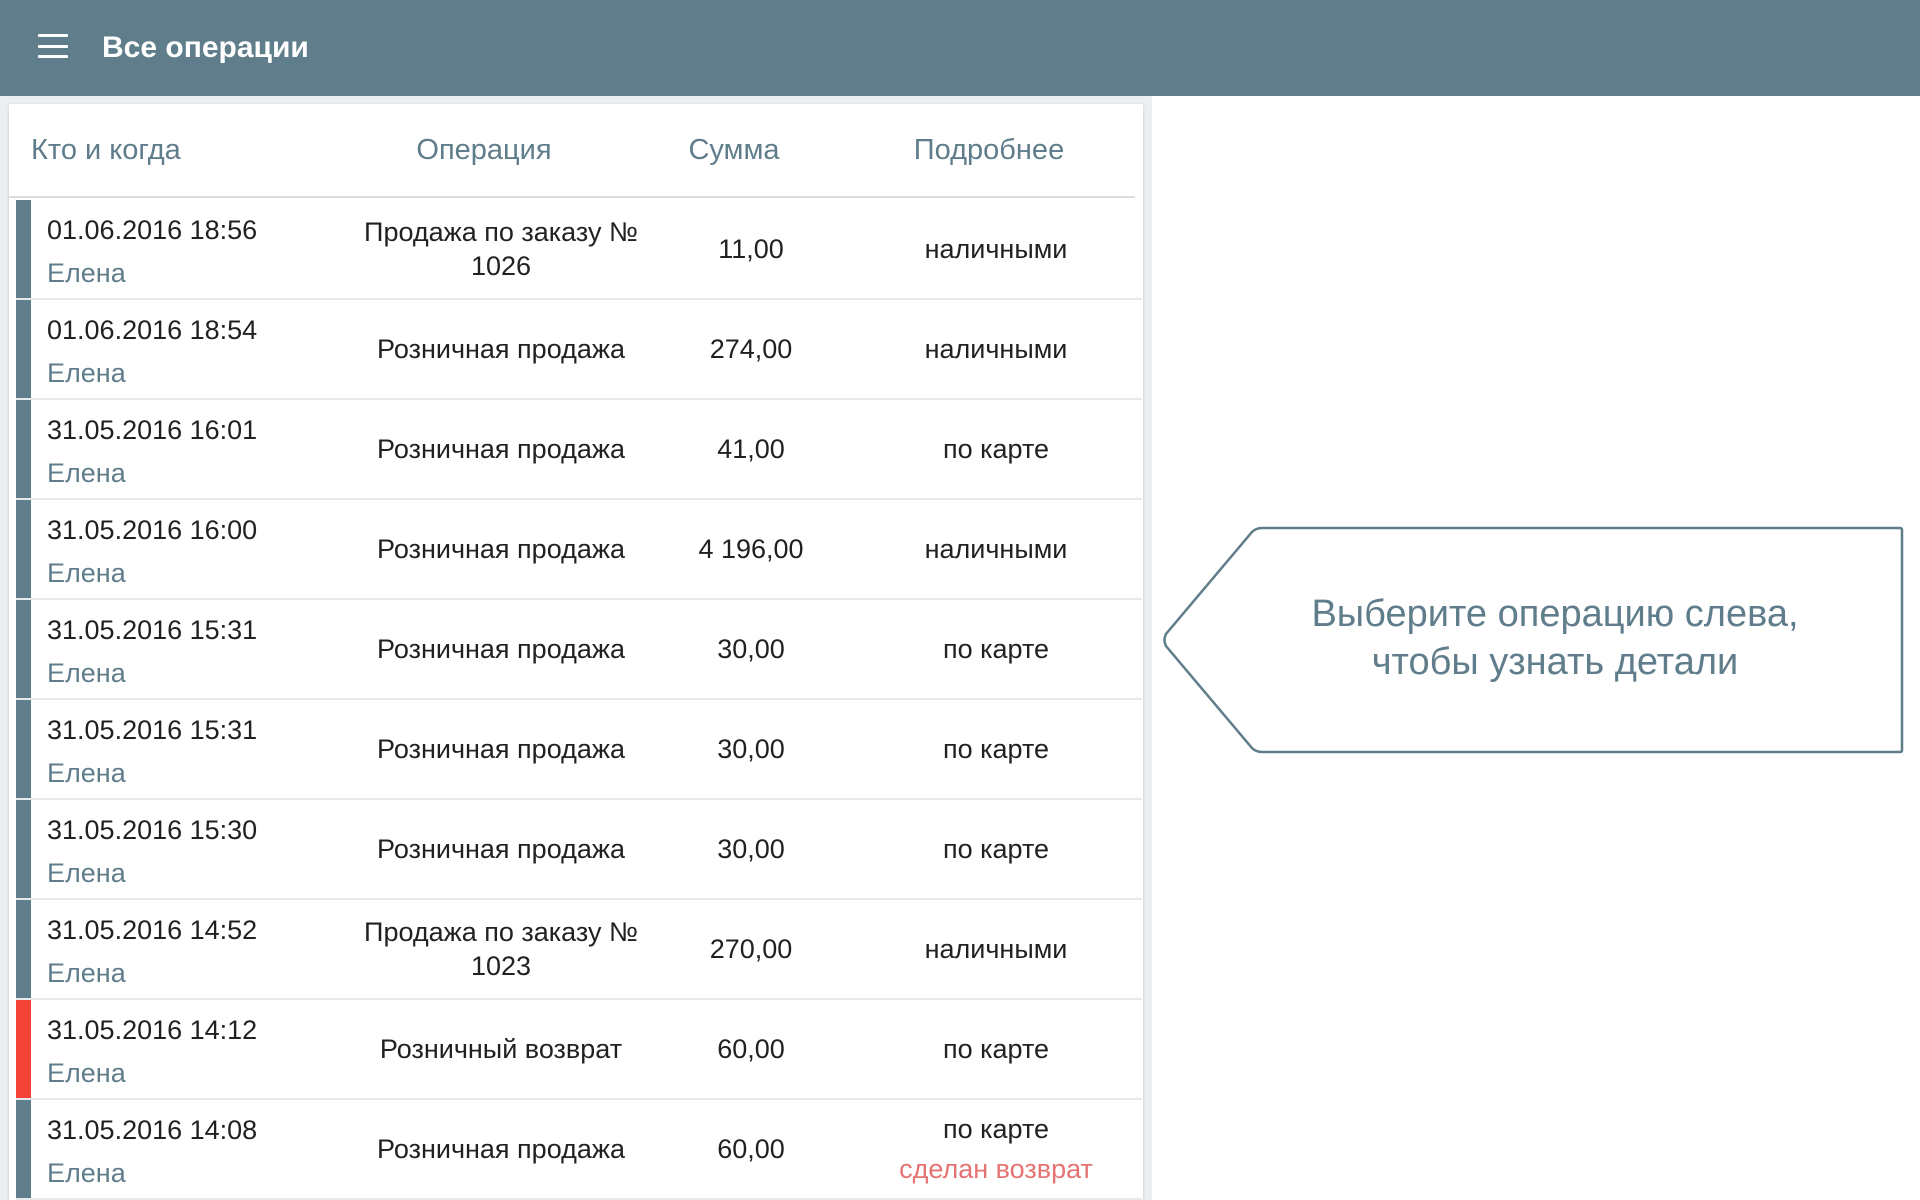 The image size is (1920, 1200). What do you see at coordinates (53, 46) in the screenshot?
I see `hamburger-menu-icon` at bounding box center [53, 46].